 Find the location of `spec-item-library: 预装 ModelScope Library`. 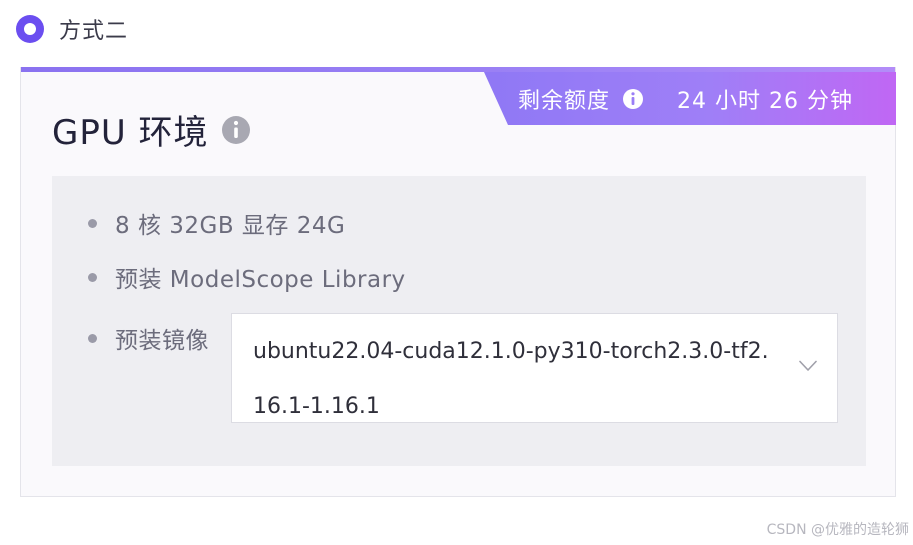

spec-item-library: 预装 ModelScope Library is located at coordinates (247, 277).